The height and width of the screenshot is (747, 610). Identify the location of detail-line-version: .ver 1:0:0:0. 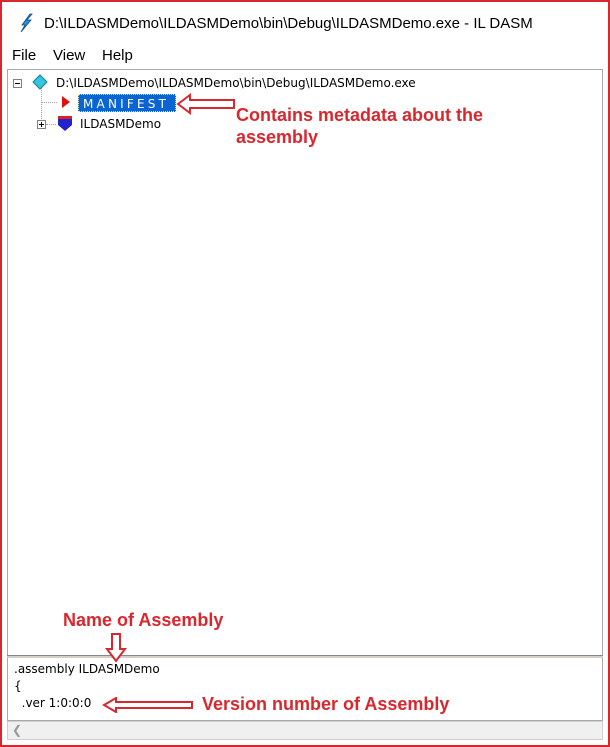
(53, 703).